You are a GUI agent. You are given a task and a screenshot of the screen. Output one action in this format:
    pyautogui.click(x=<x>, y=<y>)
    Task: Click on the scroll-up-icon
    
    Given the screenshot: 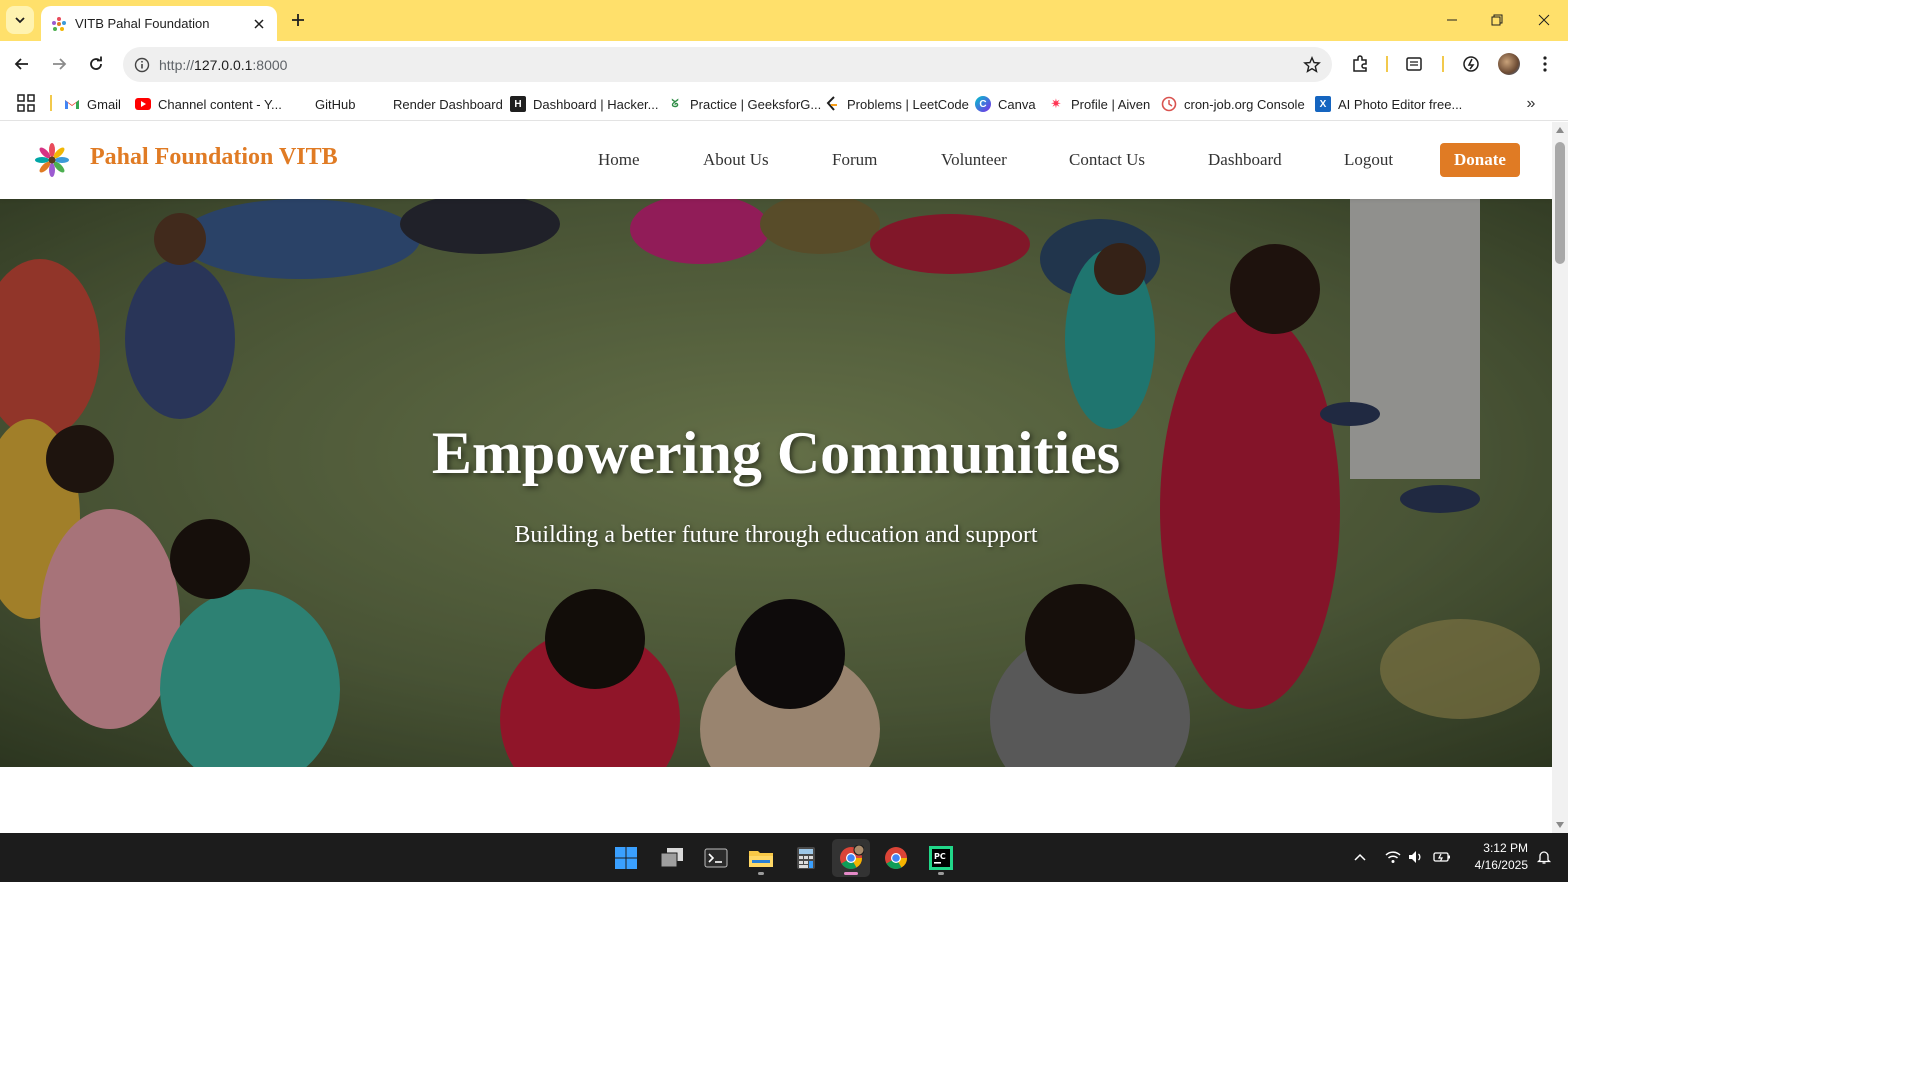 What is the action you would take?
    pyautogui.click(x=1560, y=130)
    